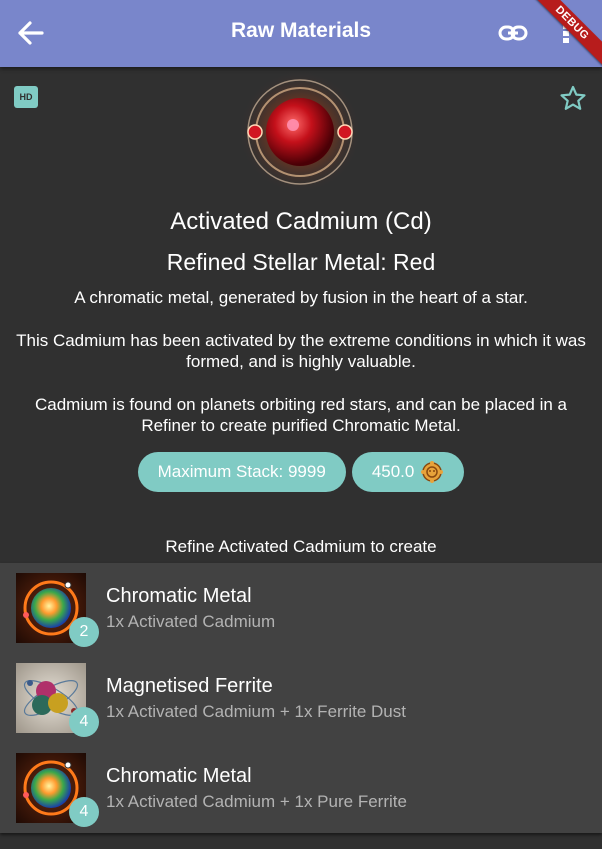 The height and width of the screenshot is (849, 602). What do you see at coordinates (26, 97) in the screenshot?
I see `hd-toggle-button: HD` at bounding box center [26, 97].